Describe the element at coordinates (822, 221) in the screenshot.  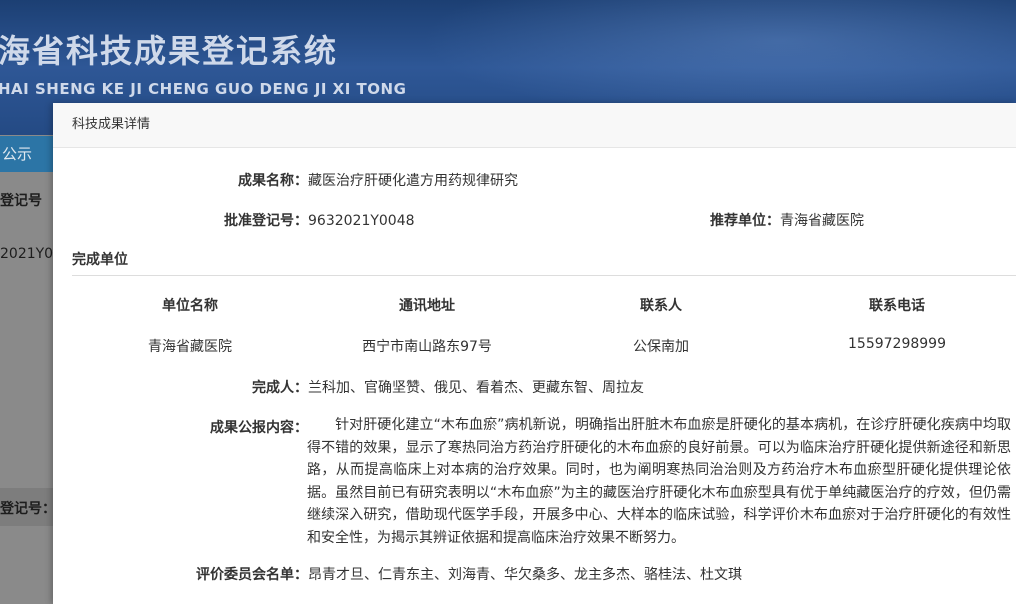
I see `recommender-value: 青海省藏医院` at that location.